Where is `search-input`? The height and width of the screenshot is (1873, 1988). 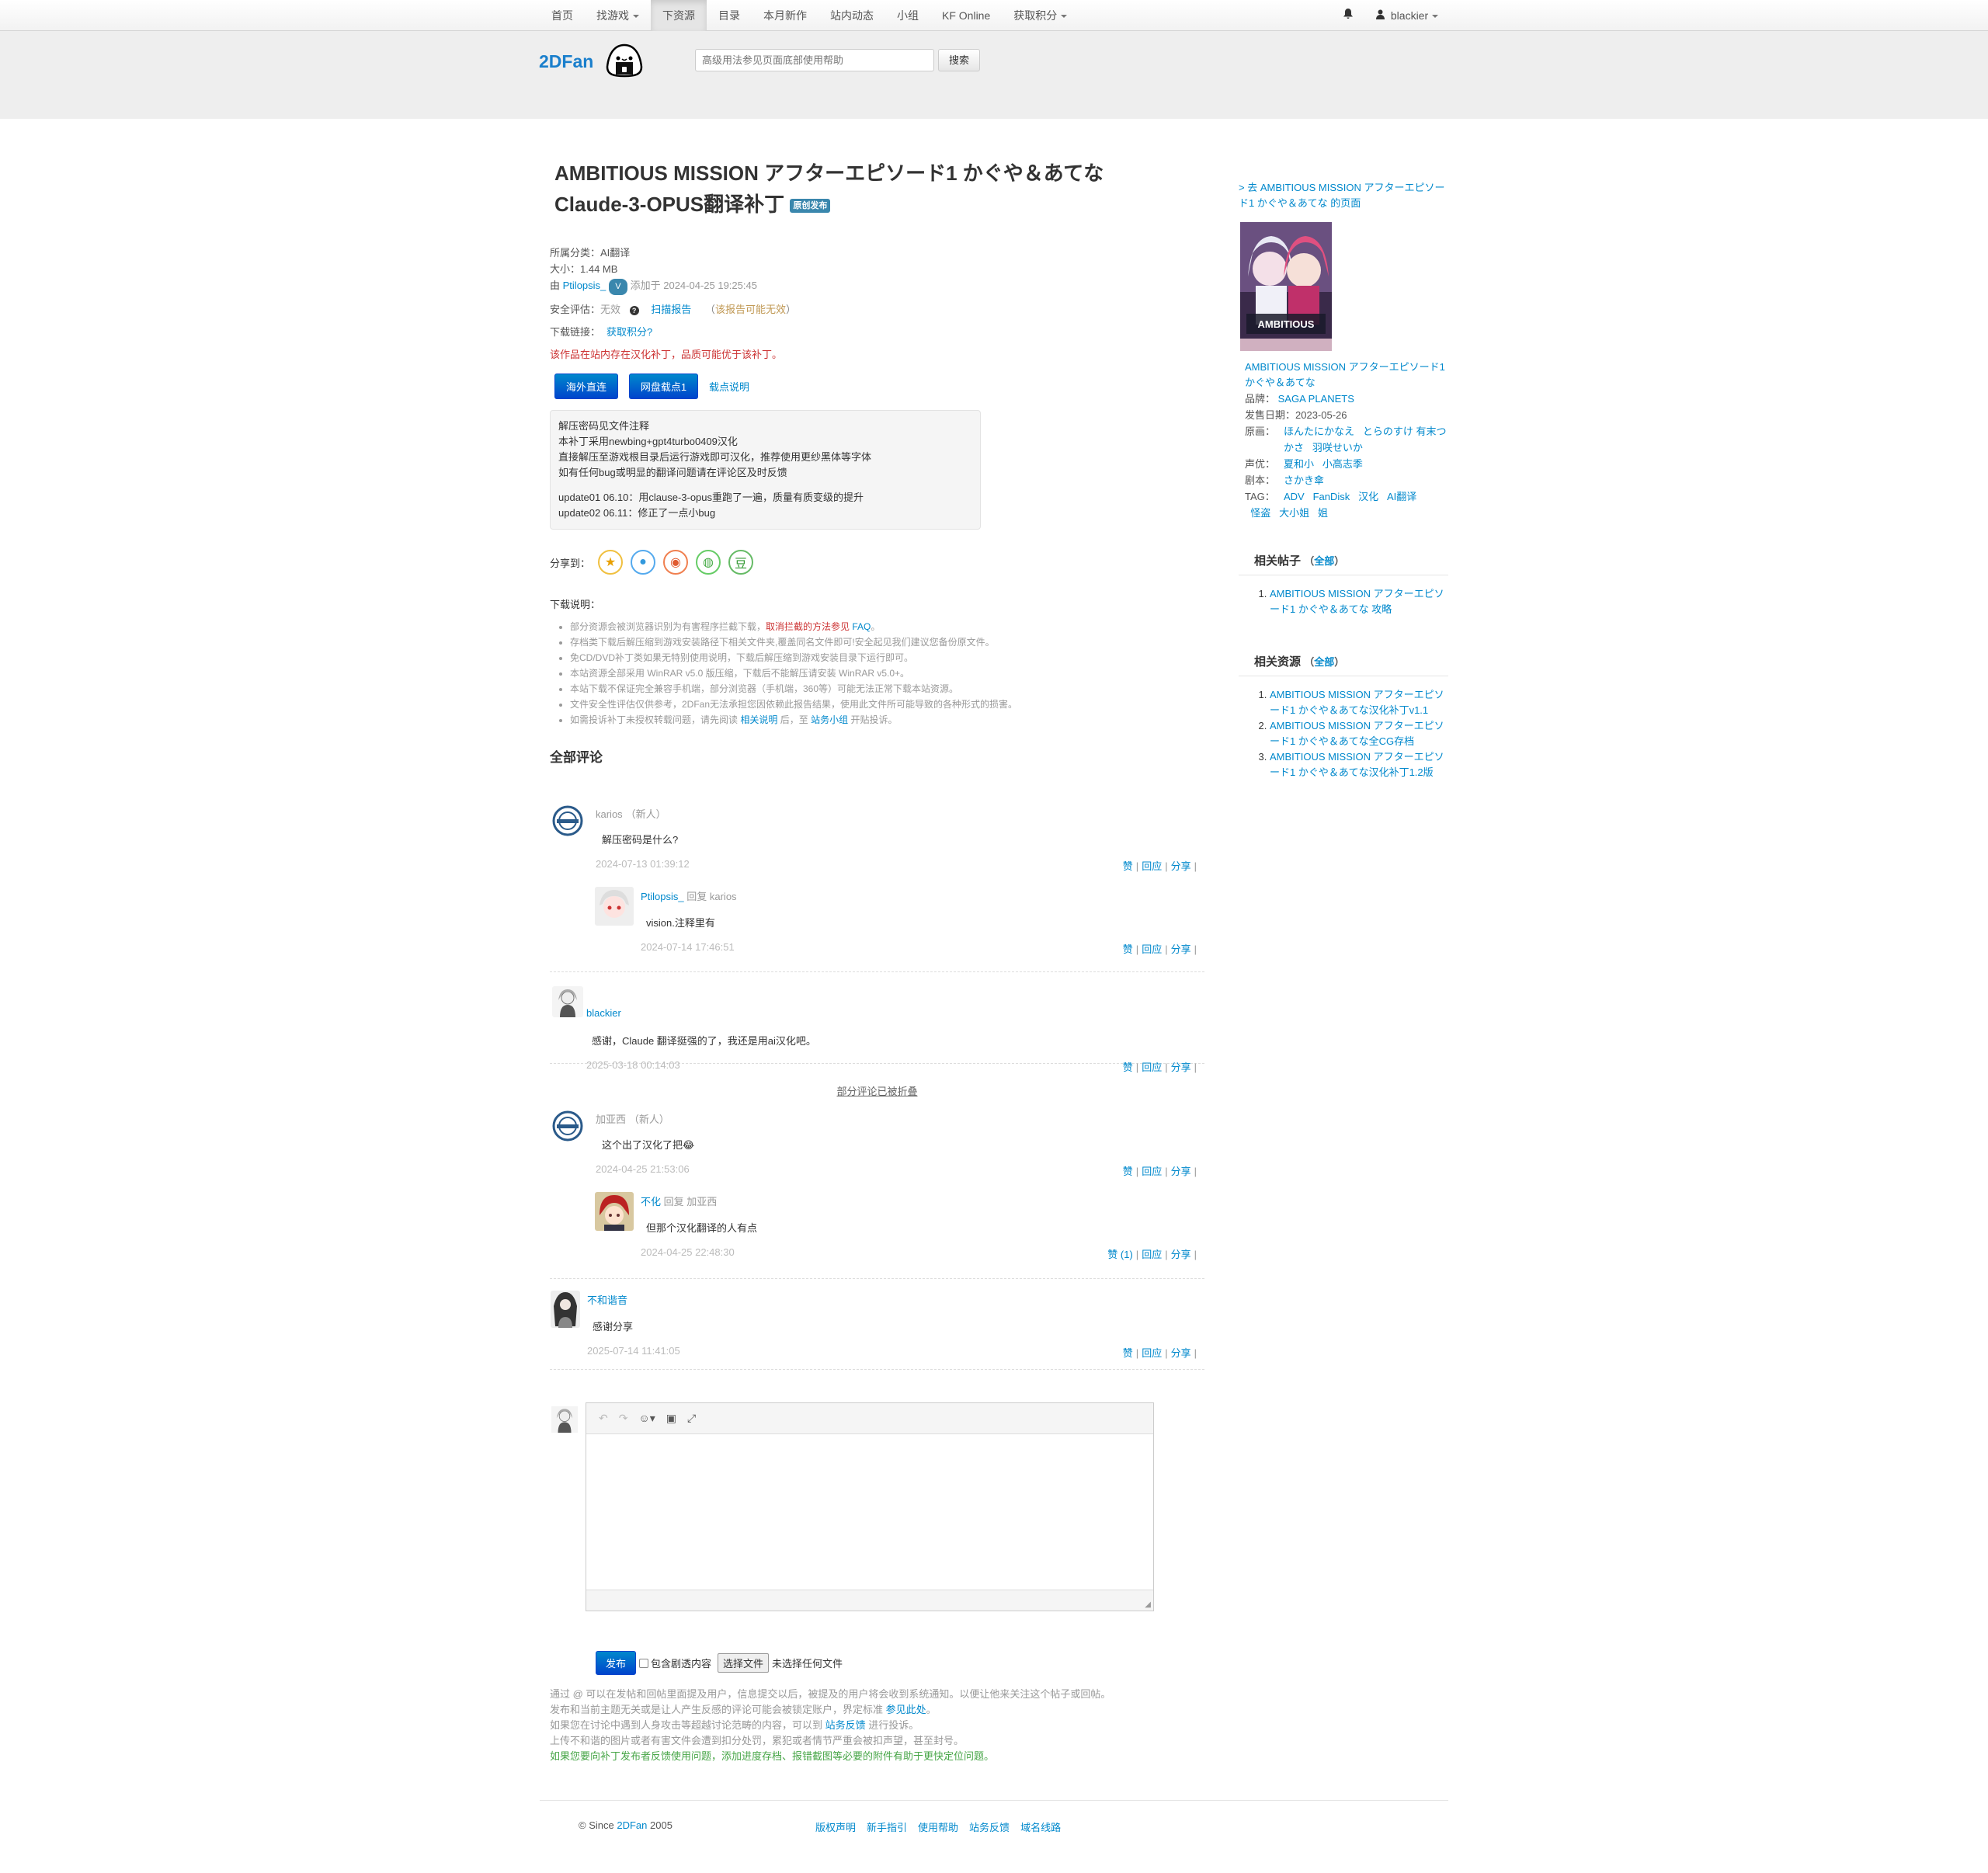
search-input is located at coordinates (815, 60).